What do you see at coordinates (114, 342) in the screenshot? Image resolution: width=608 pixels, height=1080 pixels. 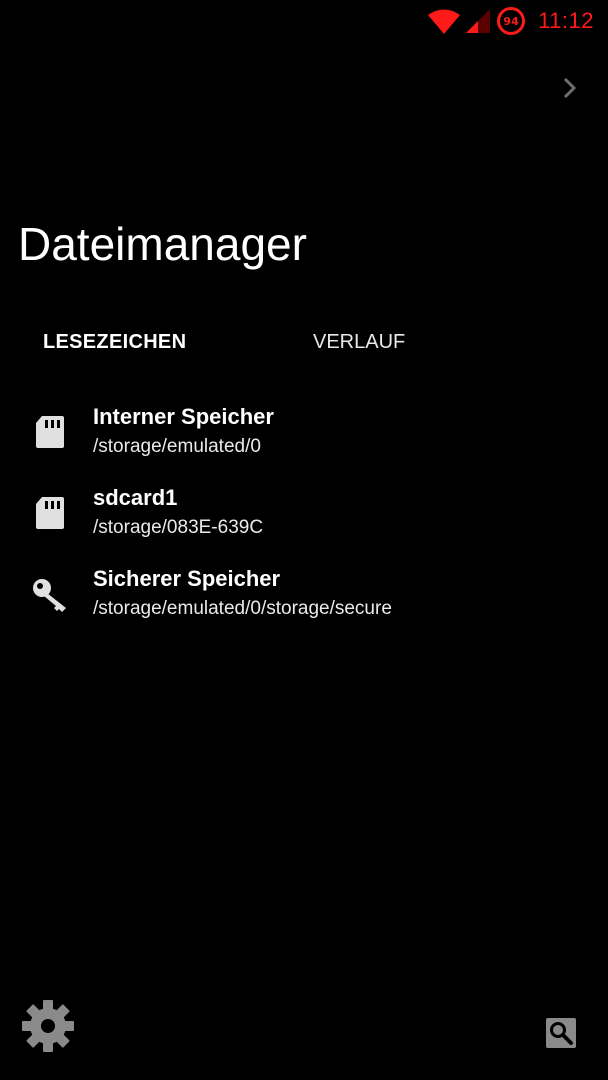 I see `tab-bookmarks: LESEZEICHEN` at bounding box center [114, 342].